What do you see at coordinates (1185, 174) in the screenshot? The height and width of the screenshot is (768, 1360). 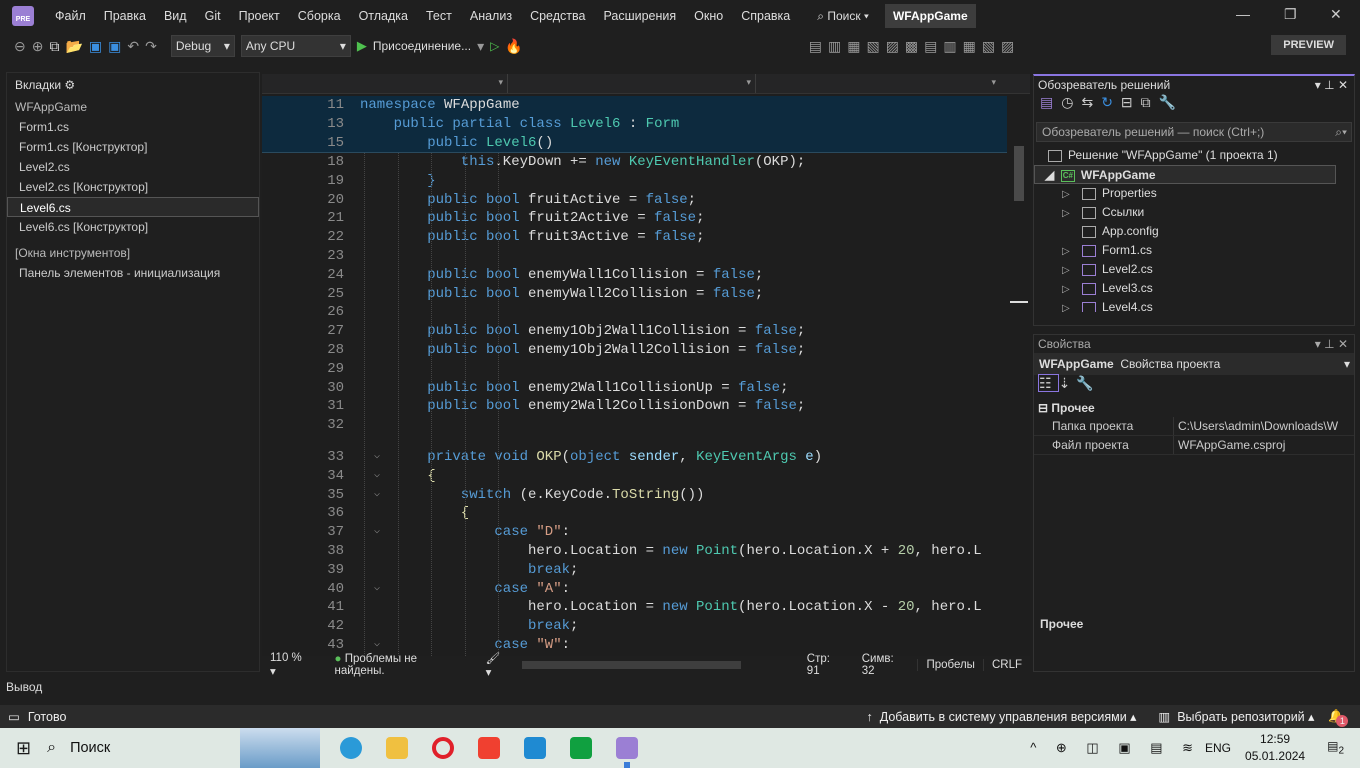 I see `project-node: ◢ C# WFAppGame` at bounding box center [1185, 174].